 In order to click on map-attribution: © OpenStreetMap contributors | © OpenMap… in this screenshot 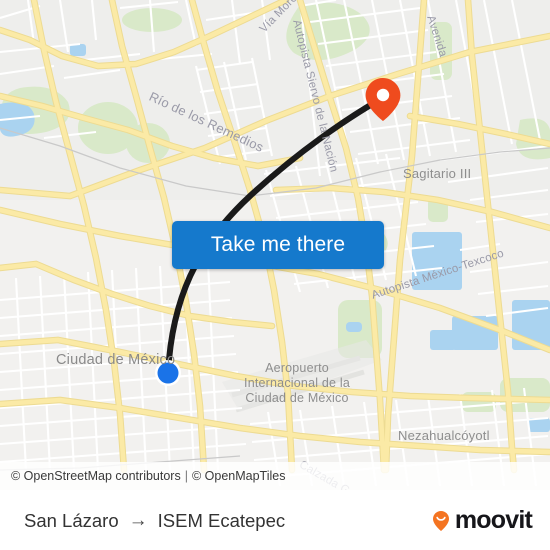, I will do `click(275, 476)`.